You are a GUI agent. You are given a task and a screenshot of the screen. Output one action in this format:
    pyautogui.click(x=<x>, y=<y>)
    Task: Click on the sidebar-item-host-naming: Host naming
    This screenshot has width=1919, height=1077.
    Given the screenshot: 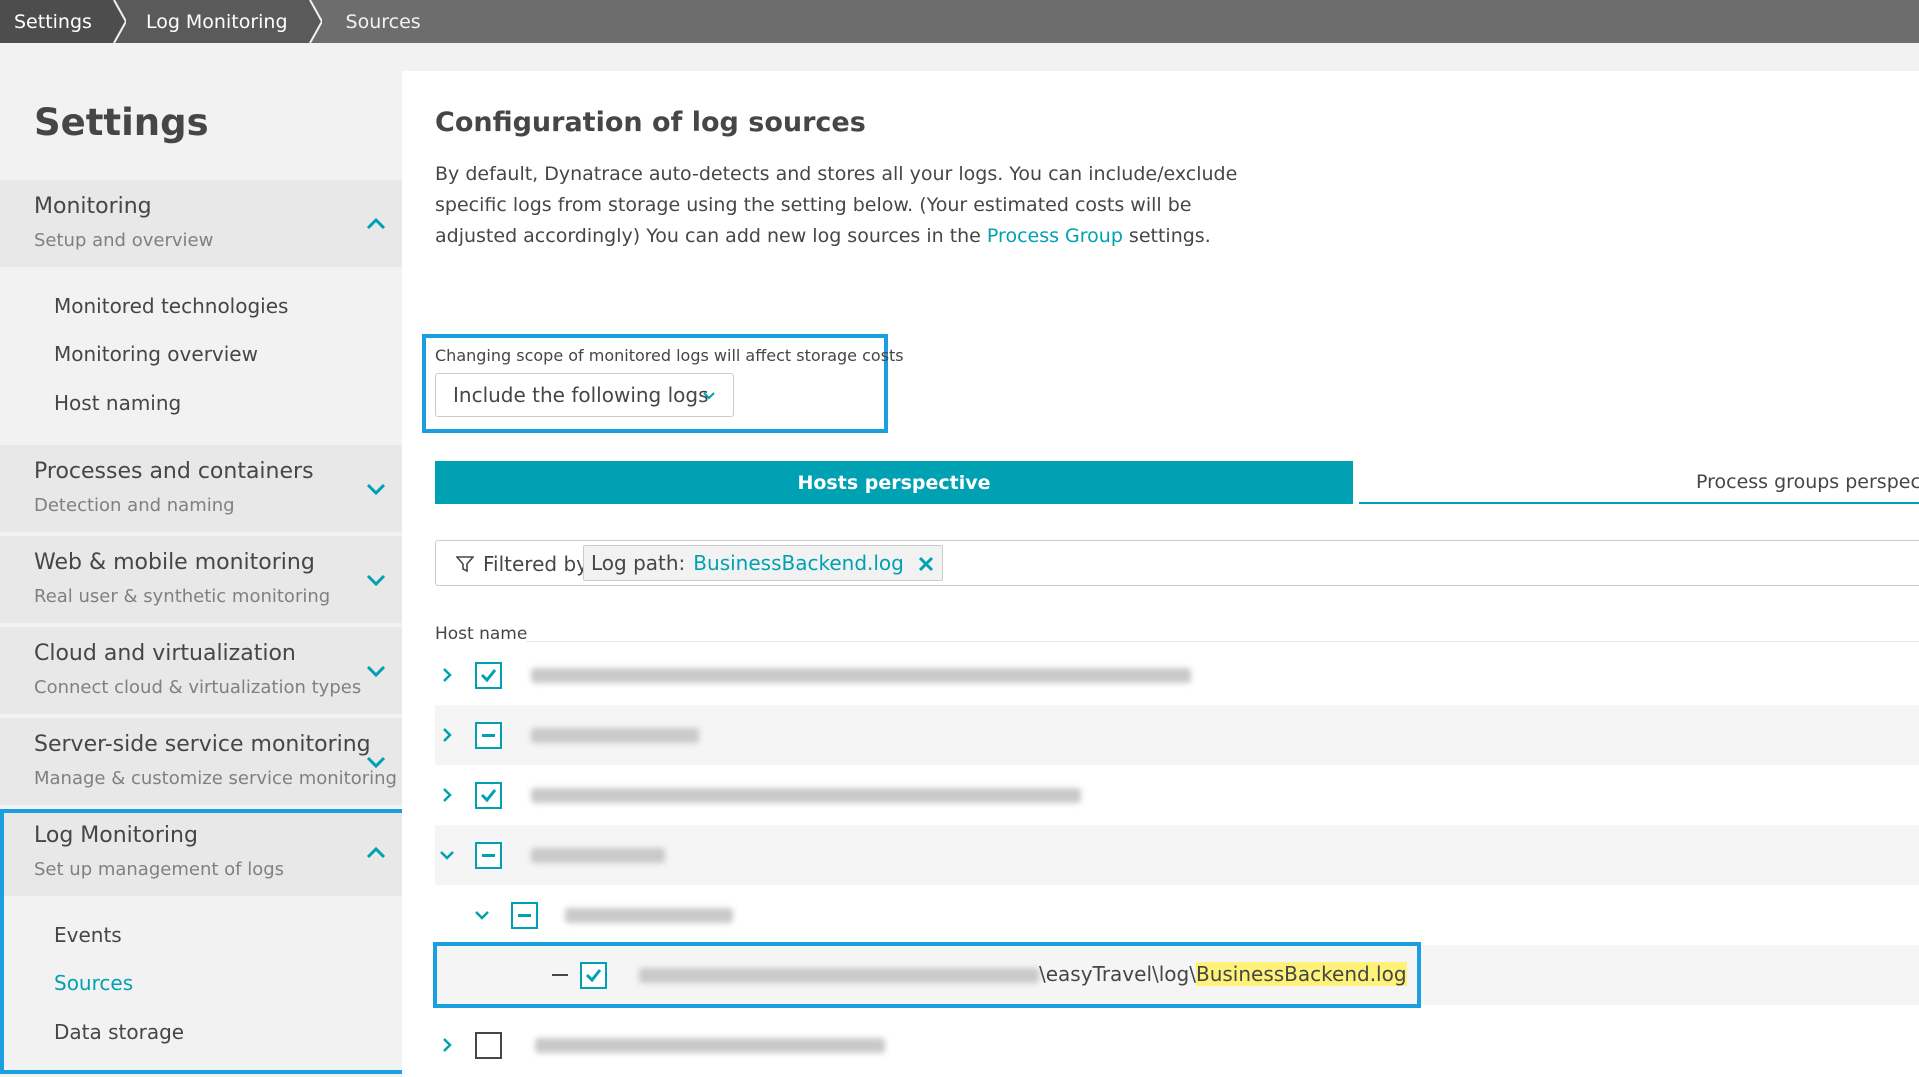 What is the action you would take?
    pyautogui.click(x=117, y=403)
    